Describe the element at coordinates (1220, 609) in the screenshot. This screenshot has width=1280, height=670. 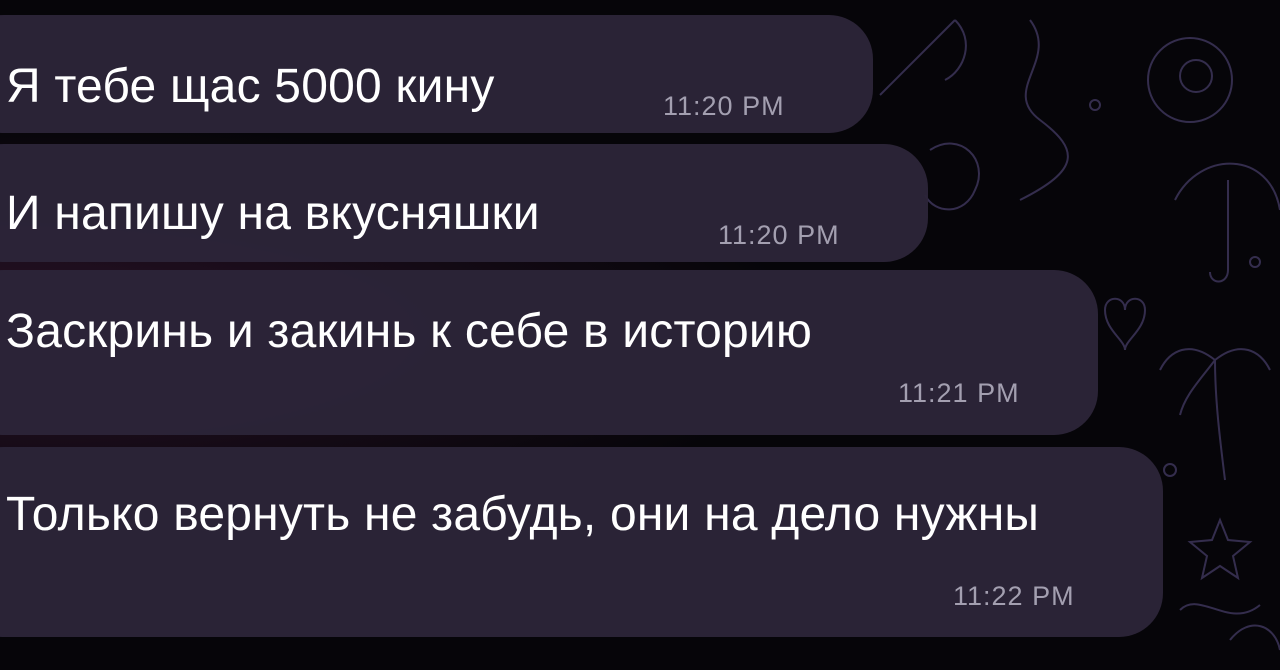
I see `wave-doodle` at that location.